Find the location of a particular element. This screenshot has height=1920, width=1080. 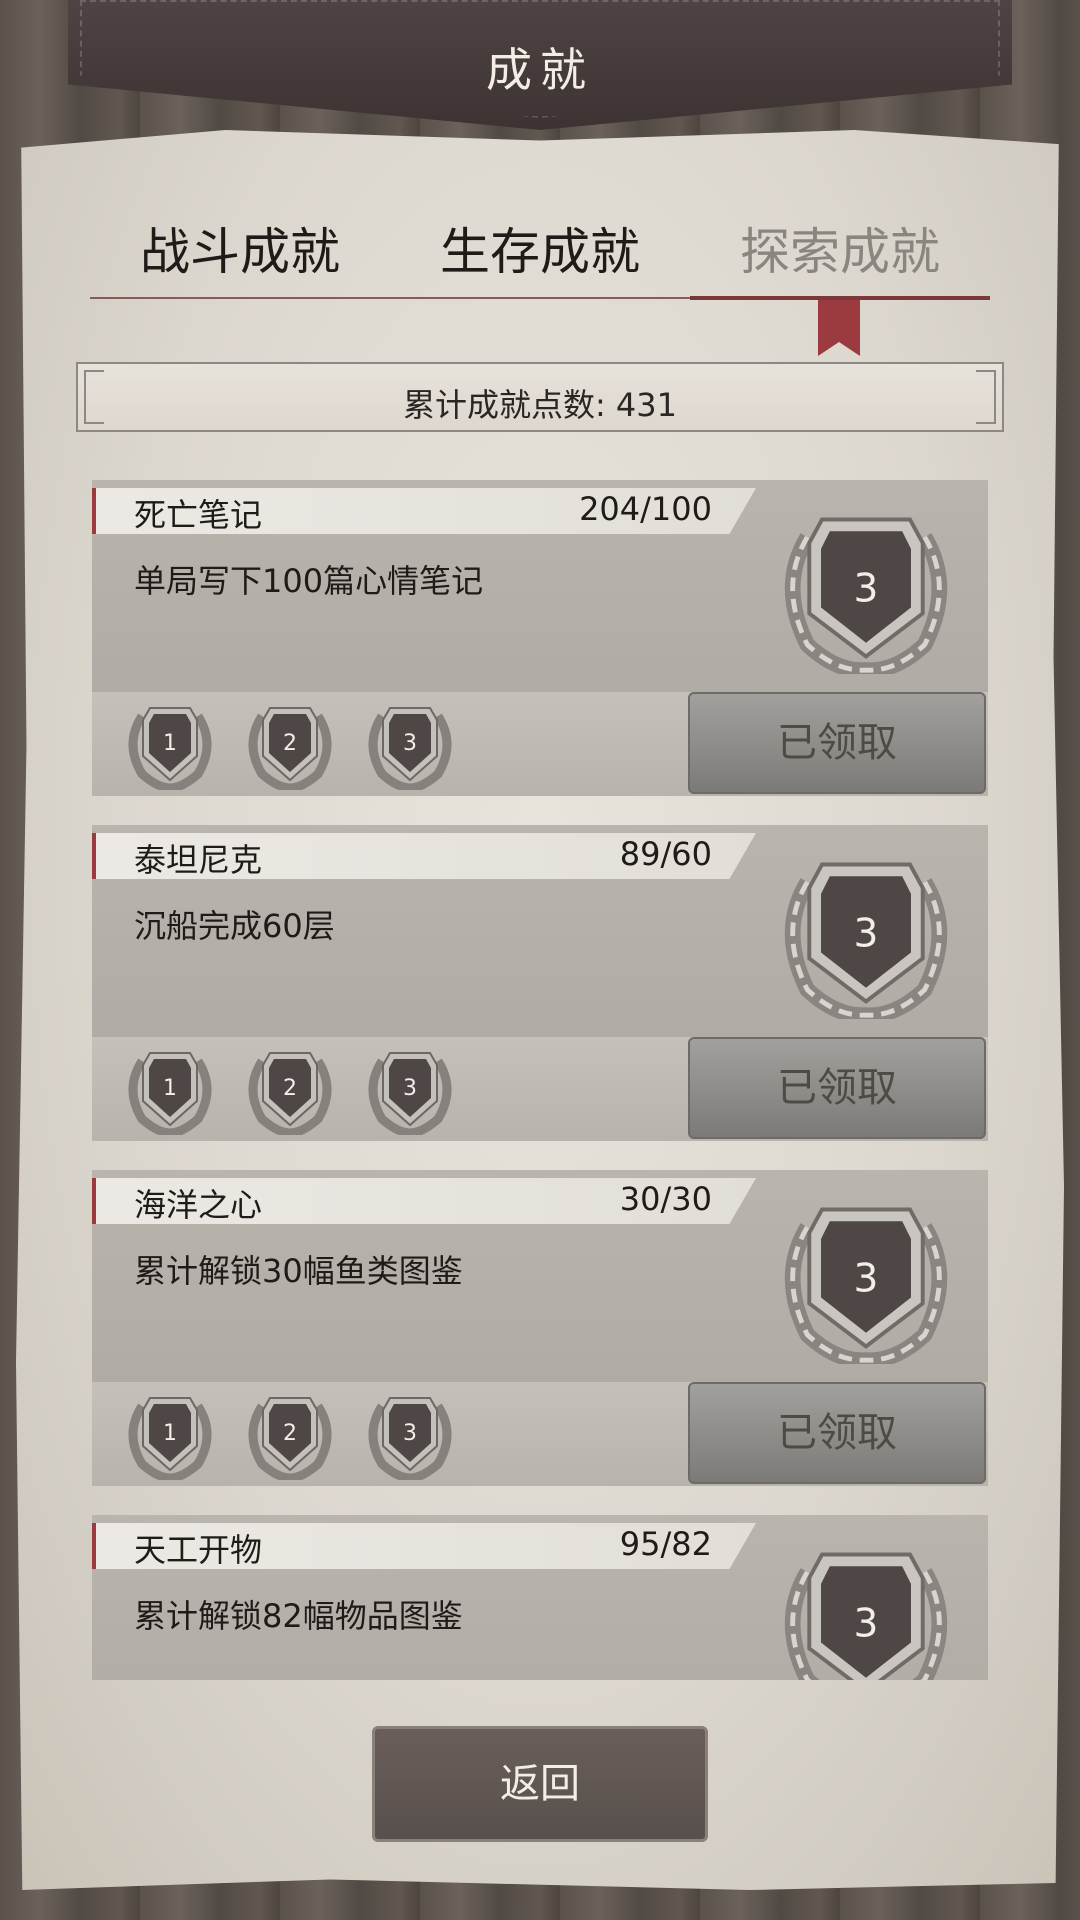

tab-bar: 战斗成就 生存成就 探索成就 is located at coordinates (540, 257).